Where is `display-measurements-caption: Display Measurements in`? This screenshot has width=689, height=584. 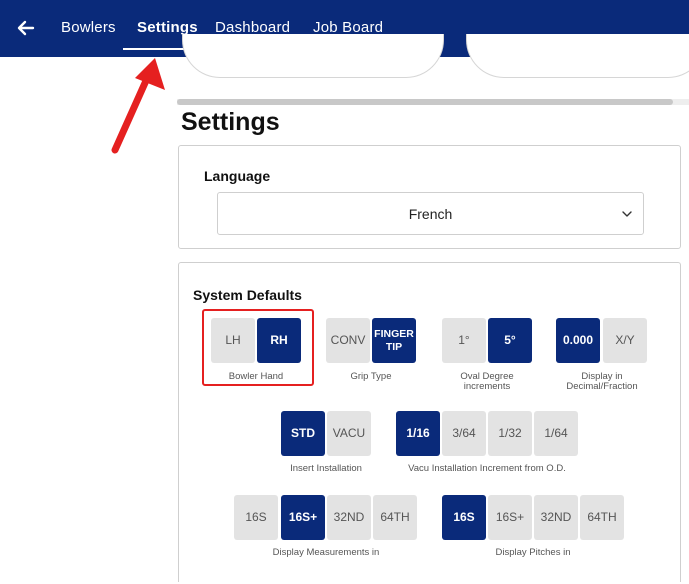 display-measurements-caption: Display Measurements in is located at coordinates (326, 552).